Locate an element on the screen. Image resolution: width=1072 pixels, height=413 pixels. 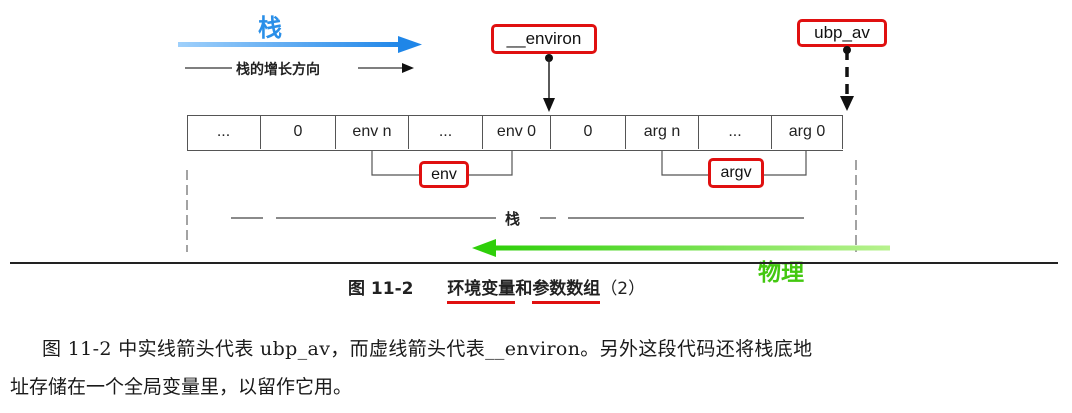
caption-part1: 环境变量 is located at coordinates (481, 291).